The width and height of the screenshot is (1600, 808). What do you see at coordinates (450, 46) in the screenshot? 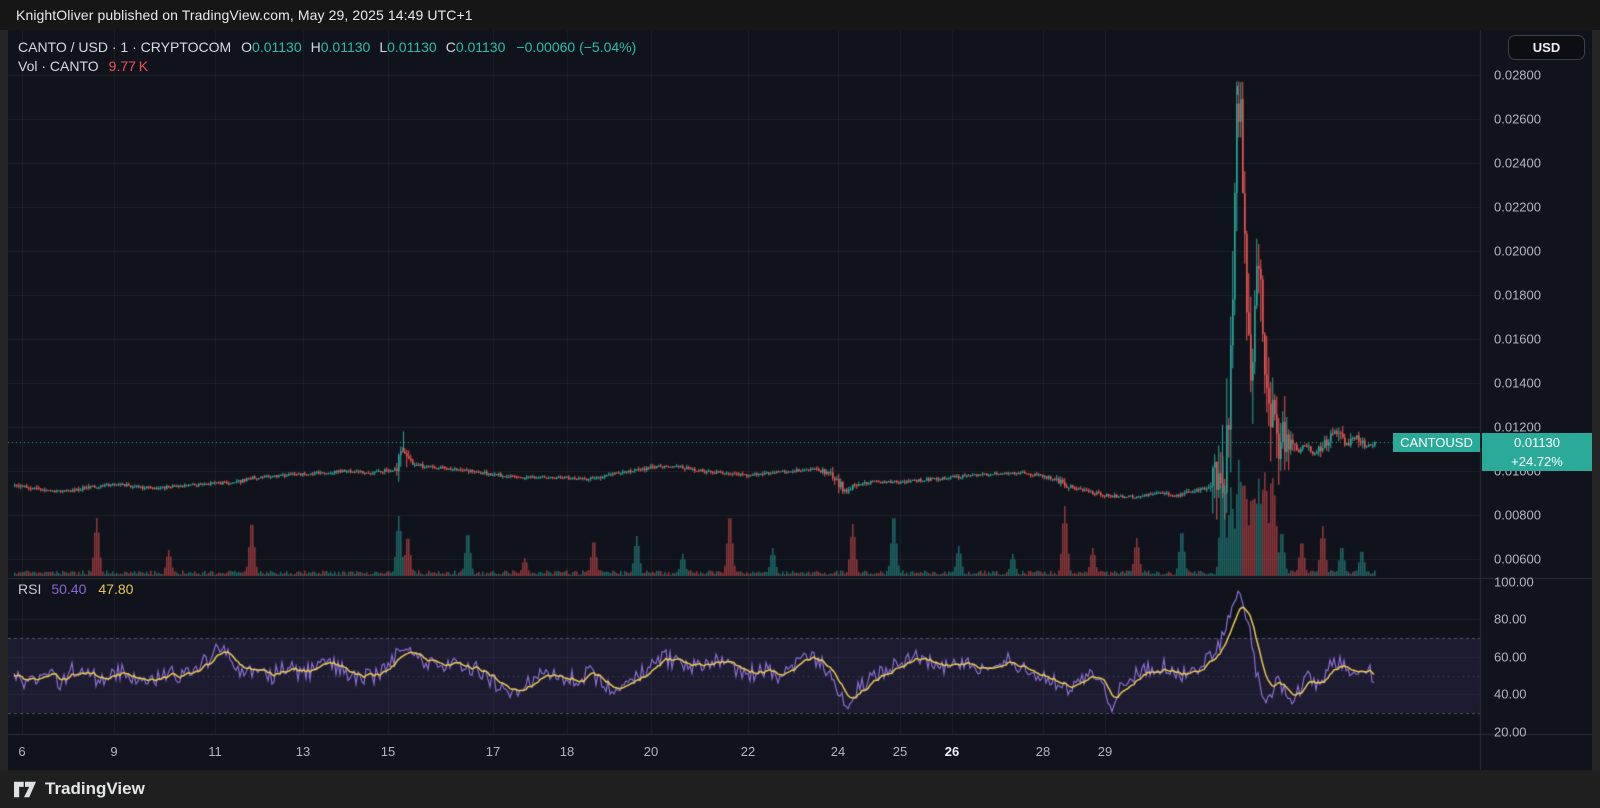
I see `ohlc-close-label: C` at bounding box center [450, 46].